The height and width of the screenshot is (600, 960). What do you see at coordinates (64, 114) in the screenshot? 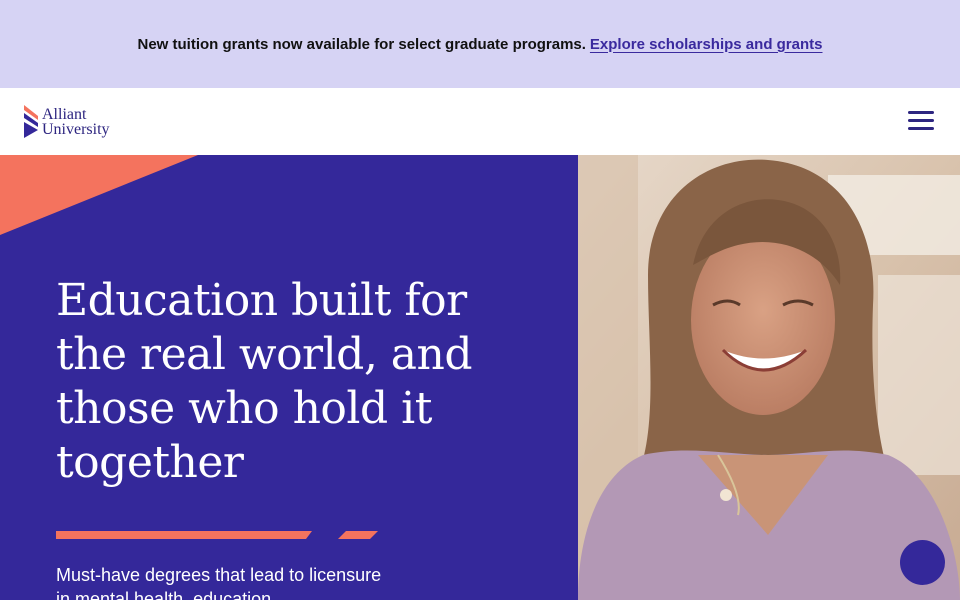
I see `logo-line-alliant: Alliant` at bounding box center [64, 114].